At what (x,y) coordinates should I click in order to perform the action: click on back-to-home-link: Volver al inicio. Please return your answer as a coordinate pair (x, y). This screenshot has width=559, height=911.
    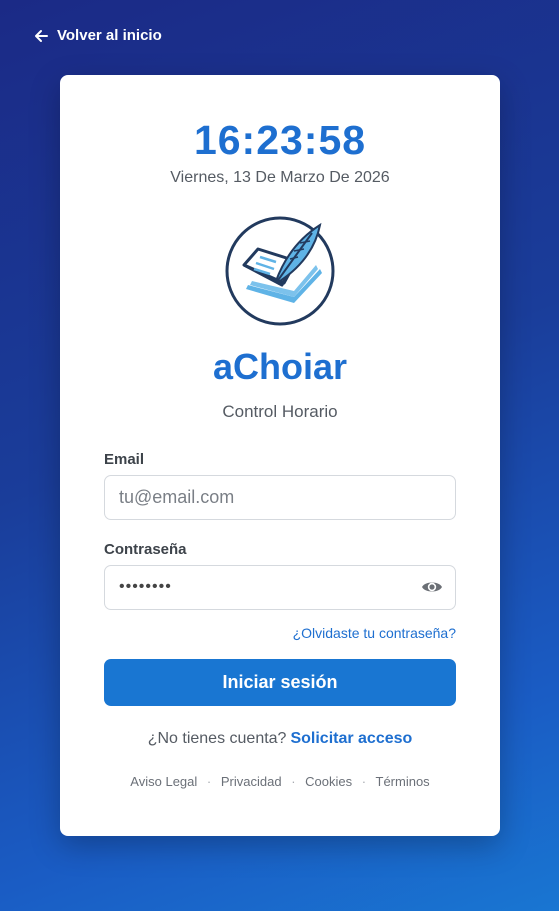
    Looking at the image, I should click on (97, 35).